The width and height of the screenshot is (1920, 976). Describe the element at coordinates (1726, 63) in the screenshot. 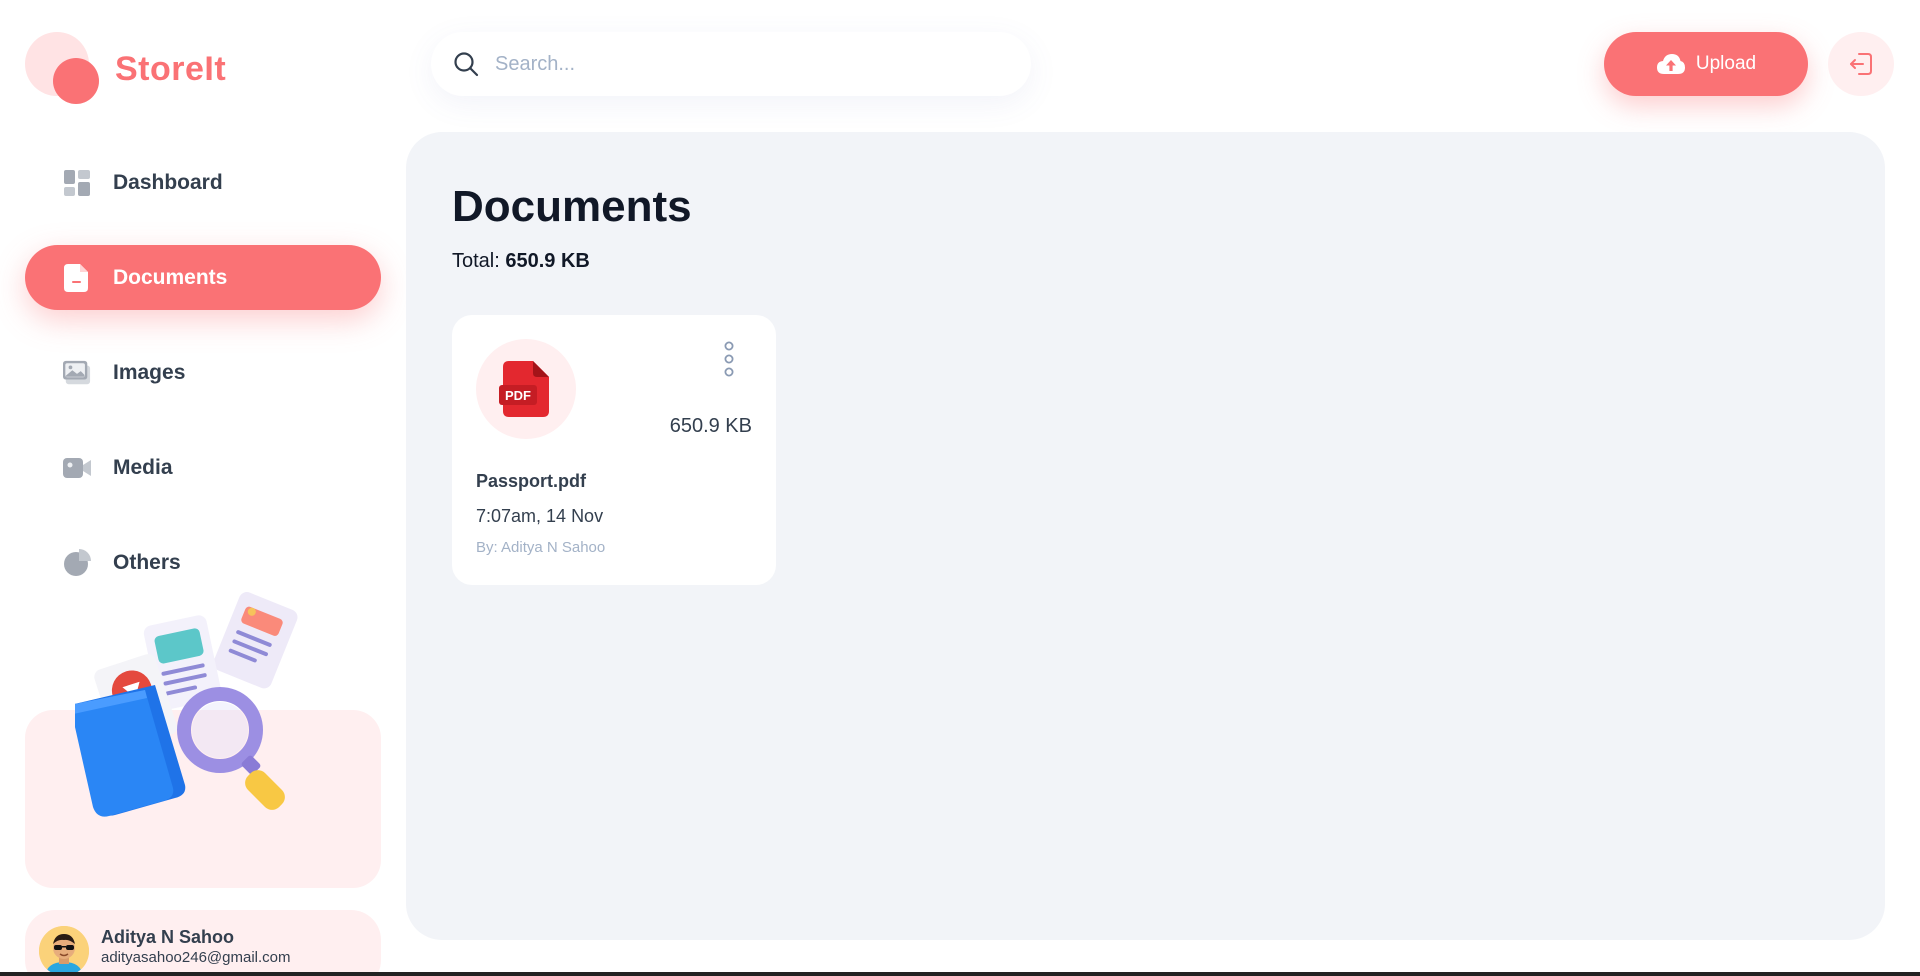

I see `upload-button-label: Upload` at that location.